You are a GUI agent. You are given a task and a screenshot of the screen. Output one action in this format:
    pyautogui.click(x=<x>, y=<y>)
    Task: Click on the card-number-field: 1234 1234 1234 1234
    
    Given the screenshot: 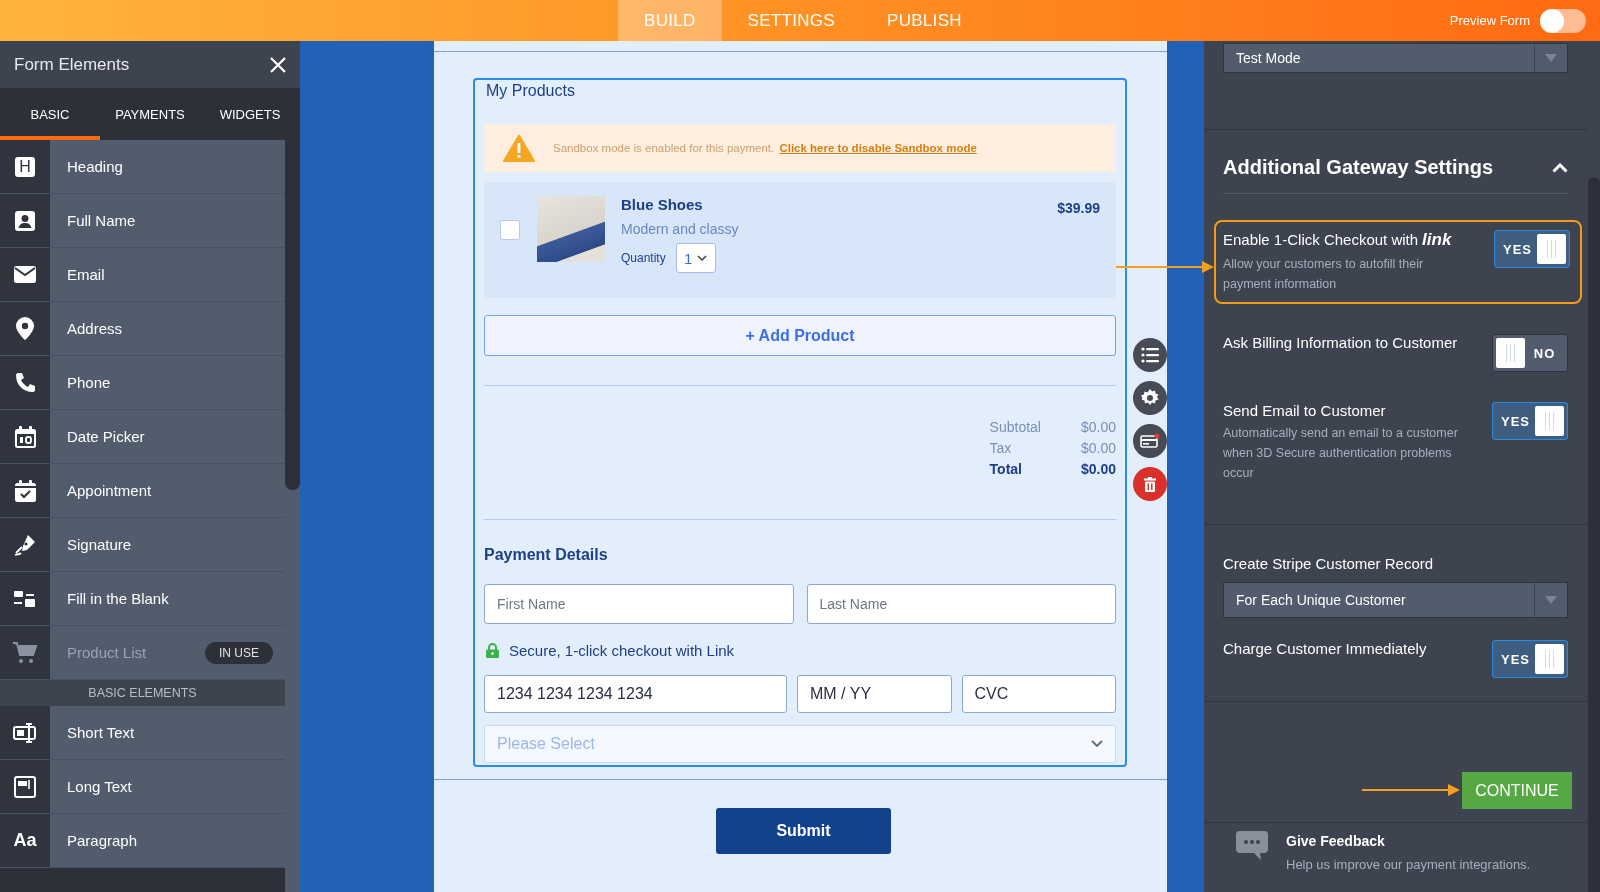 What is the action you would take?
    pyautogui.click(x=635, y=694)
    